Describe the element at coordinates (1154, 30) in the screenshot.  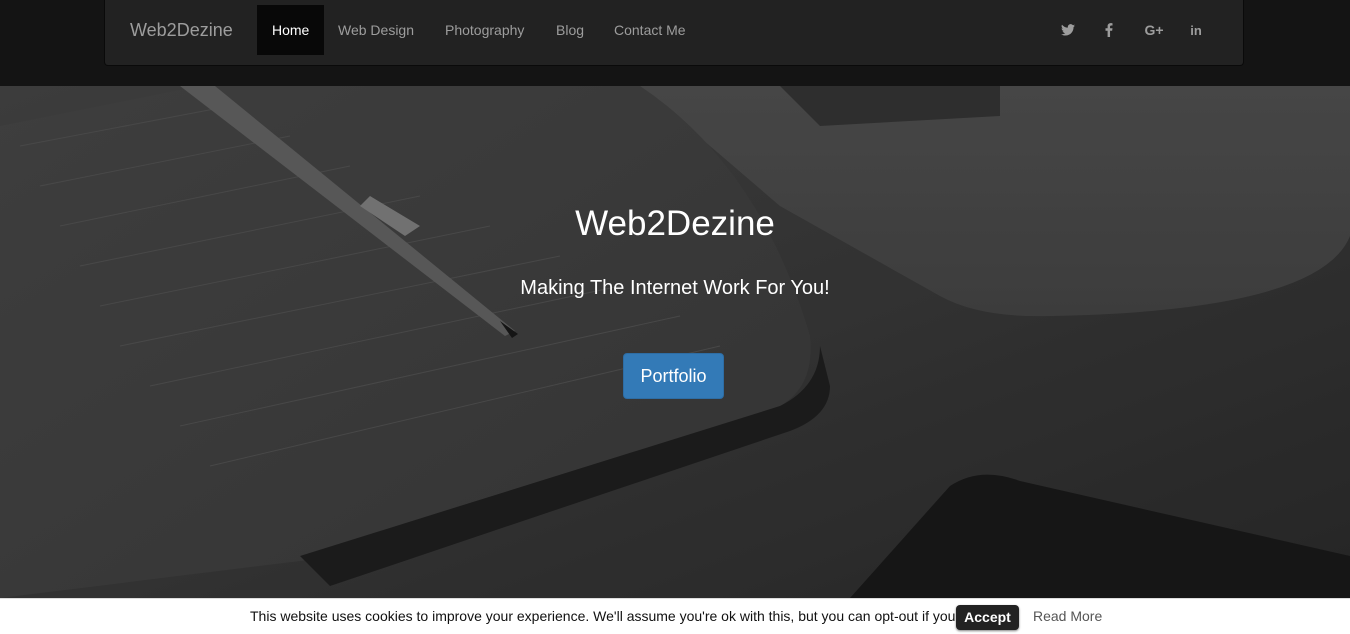
I see `google-plus-icon: G+` at that location.